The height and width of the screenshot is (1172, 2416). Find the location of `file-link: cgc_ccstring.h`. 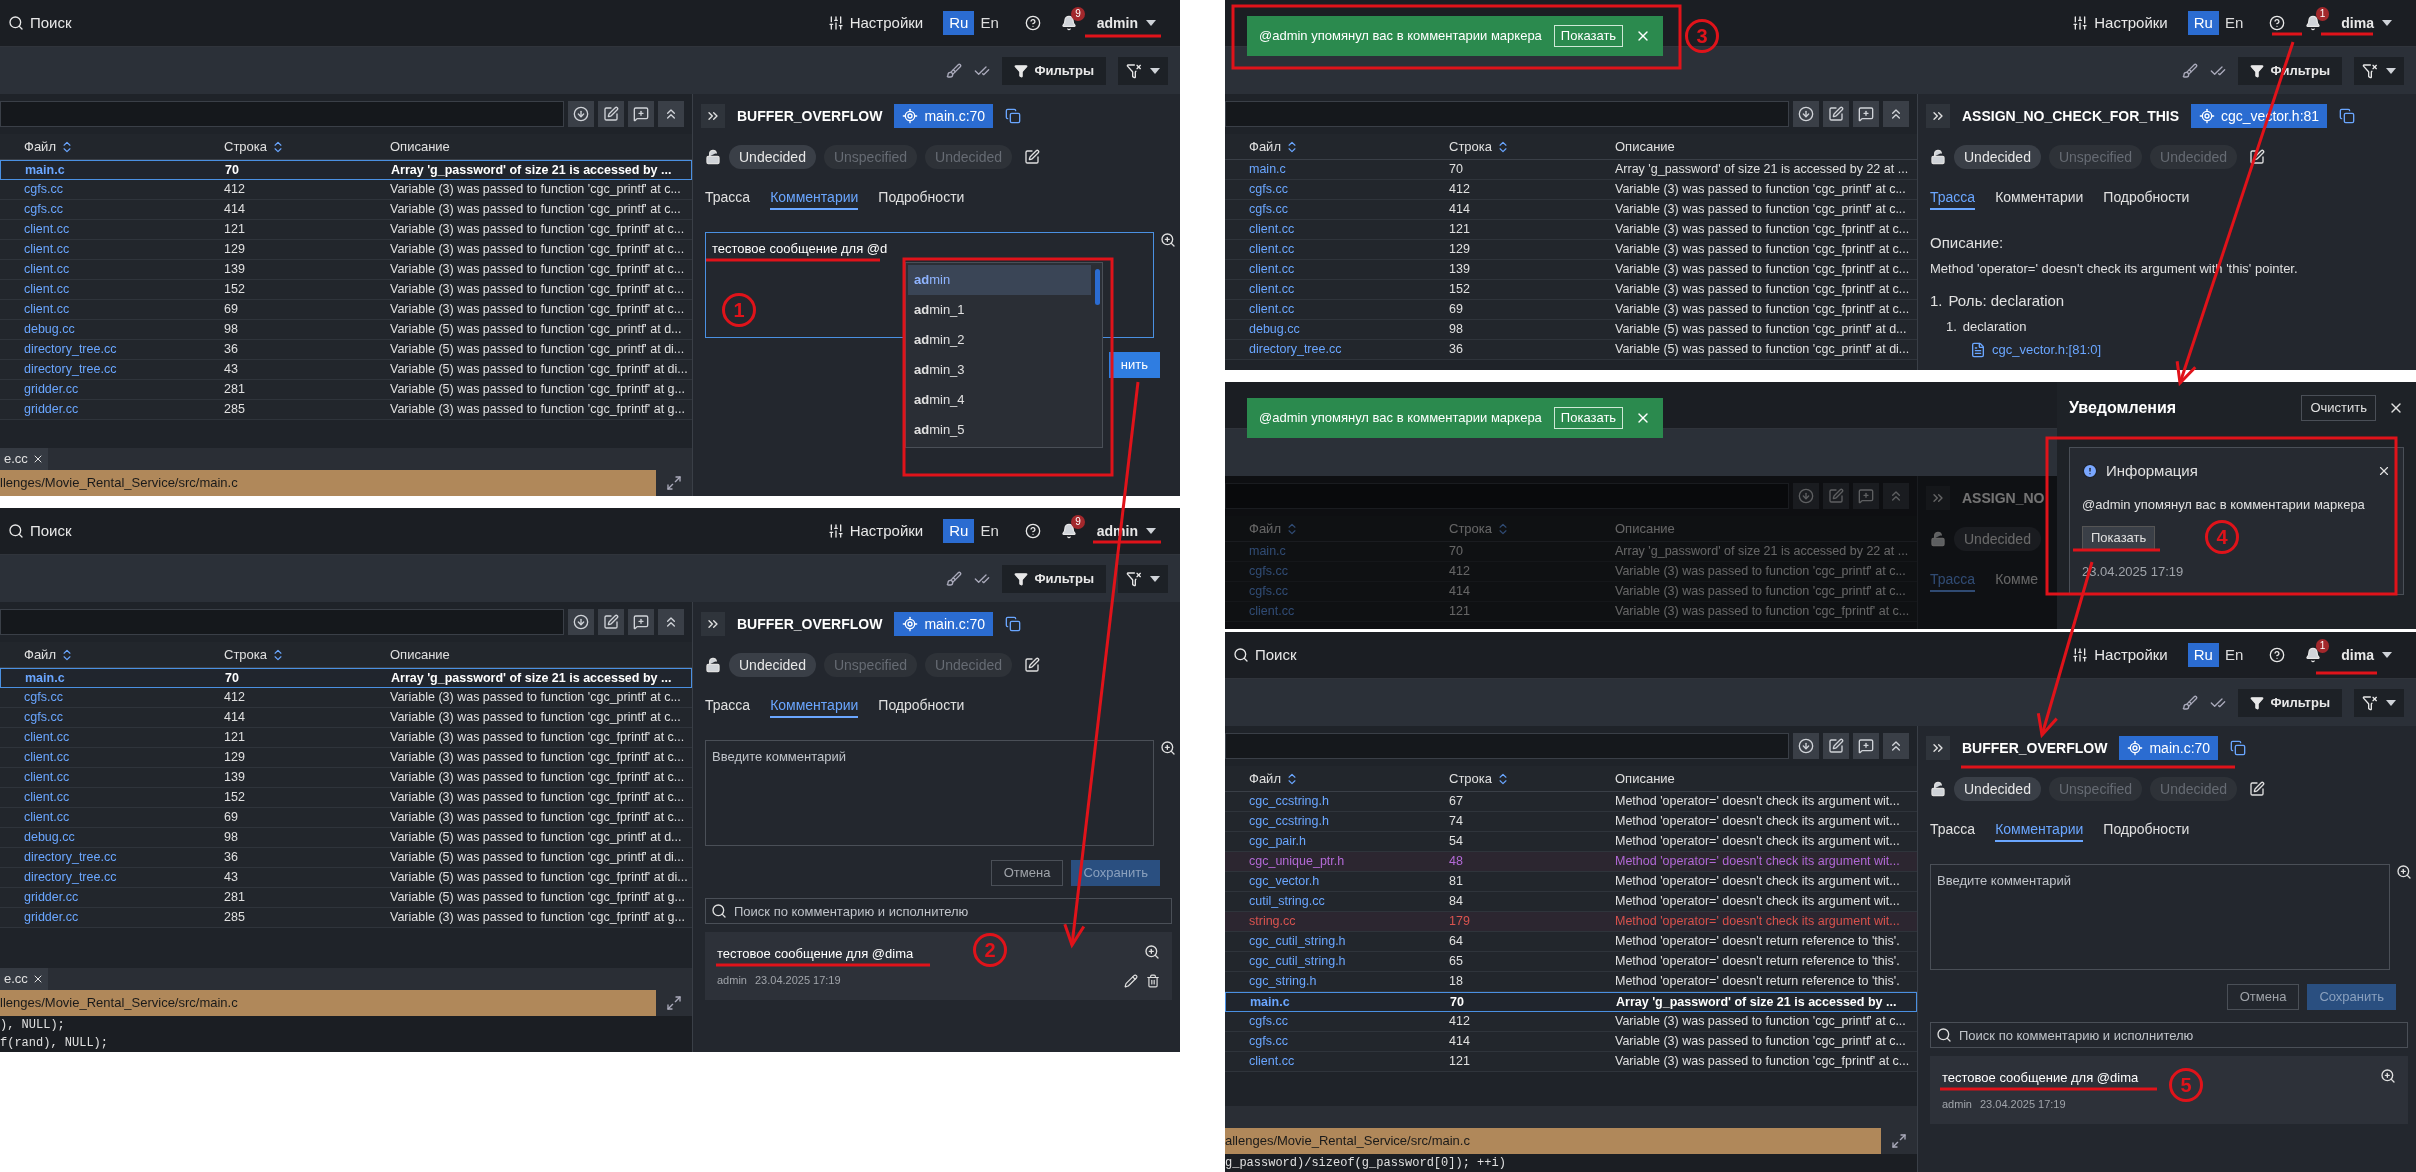

file-link: cgc_ccstring.h is located at coordinates (1349, 801).